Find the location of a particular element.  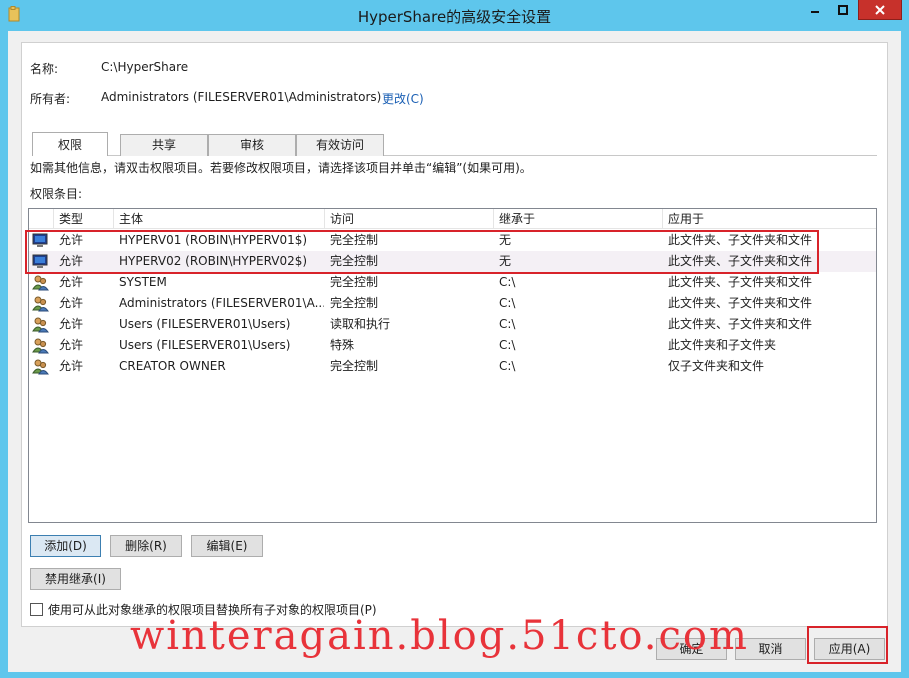

ok-button: 确定 is located at coordinates (691, 649).